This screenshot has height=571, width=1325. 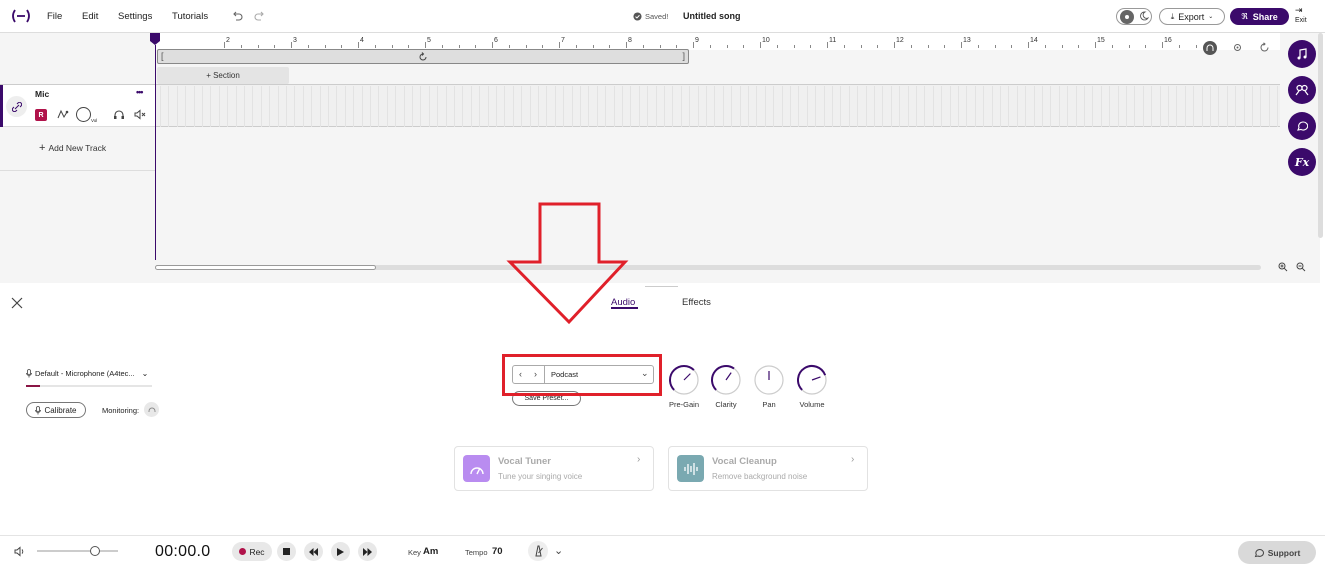 What do you see at coordinates (430, 551) in the screenshot?
I see `key-value: Am` at bounding box center [430, 551].